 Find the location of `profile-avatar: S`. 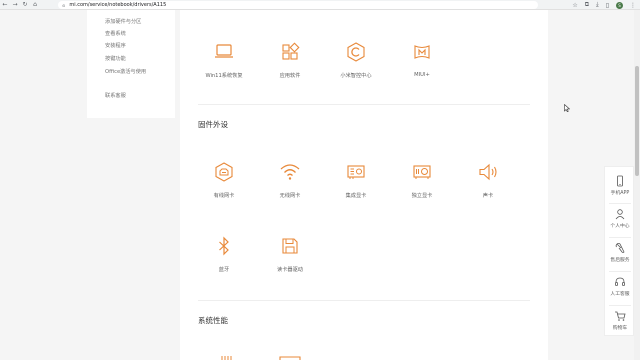

profile-avatar: S is located at coordinates (619, 5).